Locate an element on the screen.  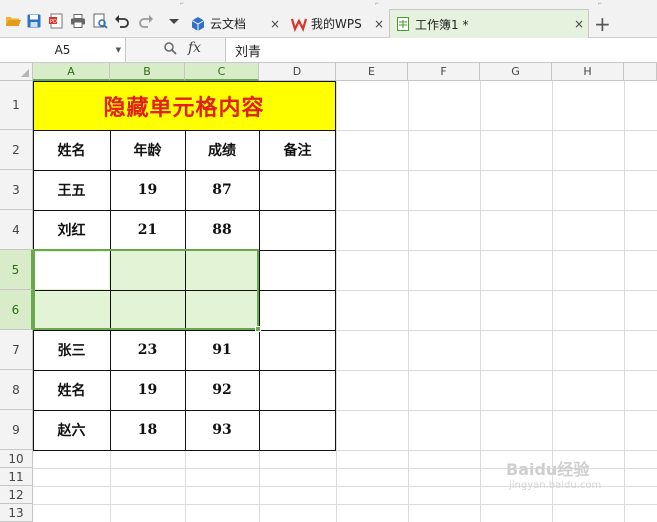
column-header is located at coordinates (640, 72).